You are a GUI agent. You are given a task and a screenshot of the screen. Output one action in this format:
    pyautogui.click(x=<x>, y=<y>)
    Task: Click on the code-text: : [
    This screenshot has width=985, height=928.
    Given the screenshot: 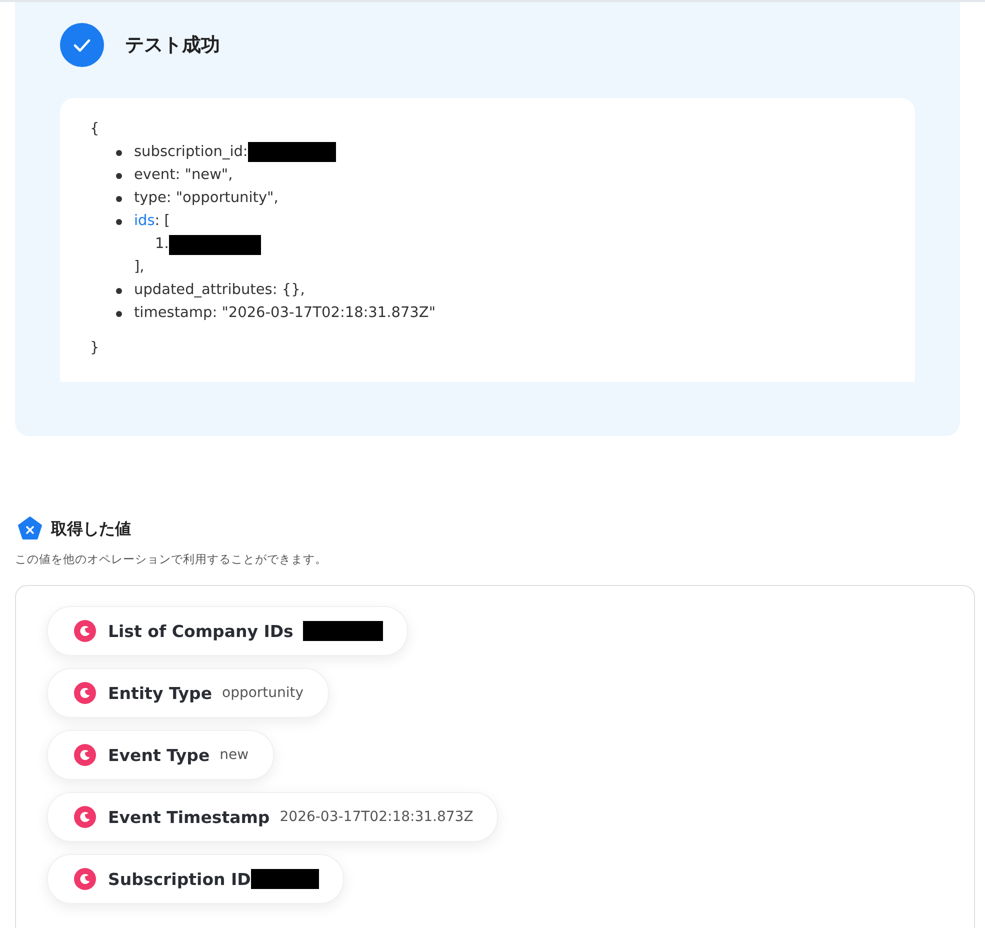 What is the action you would take?
    pyautogui.click(x=162, y=221)
    